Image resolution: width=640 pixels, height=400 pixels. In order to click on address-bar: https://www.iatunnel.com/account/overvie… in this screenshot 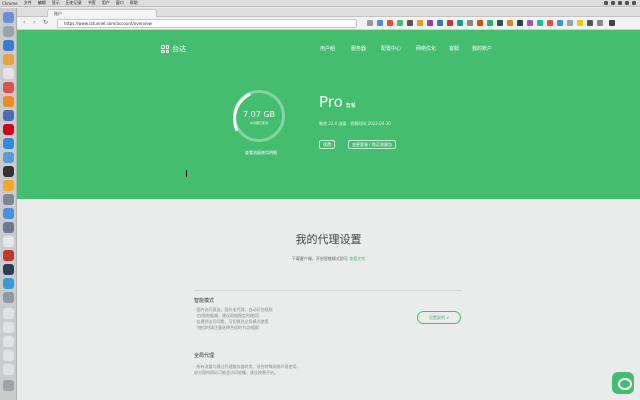, I will do `click(207, 23)`.